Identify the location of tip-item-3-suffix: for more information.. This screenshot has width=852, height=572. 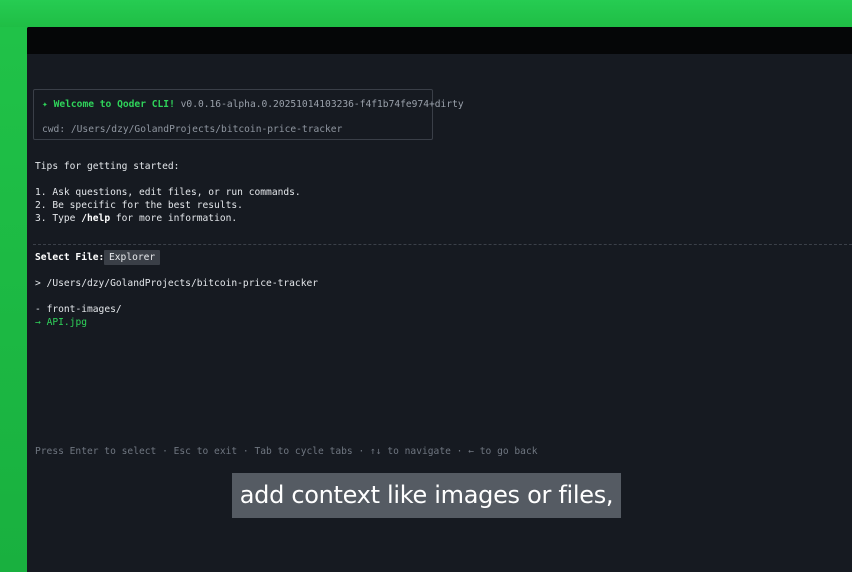
(174, 218).